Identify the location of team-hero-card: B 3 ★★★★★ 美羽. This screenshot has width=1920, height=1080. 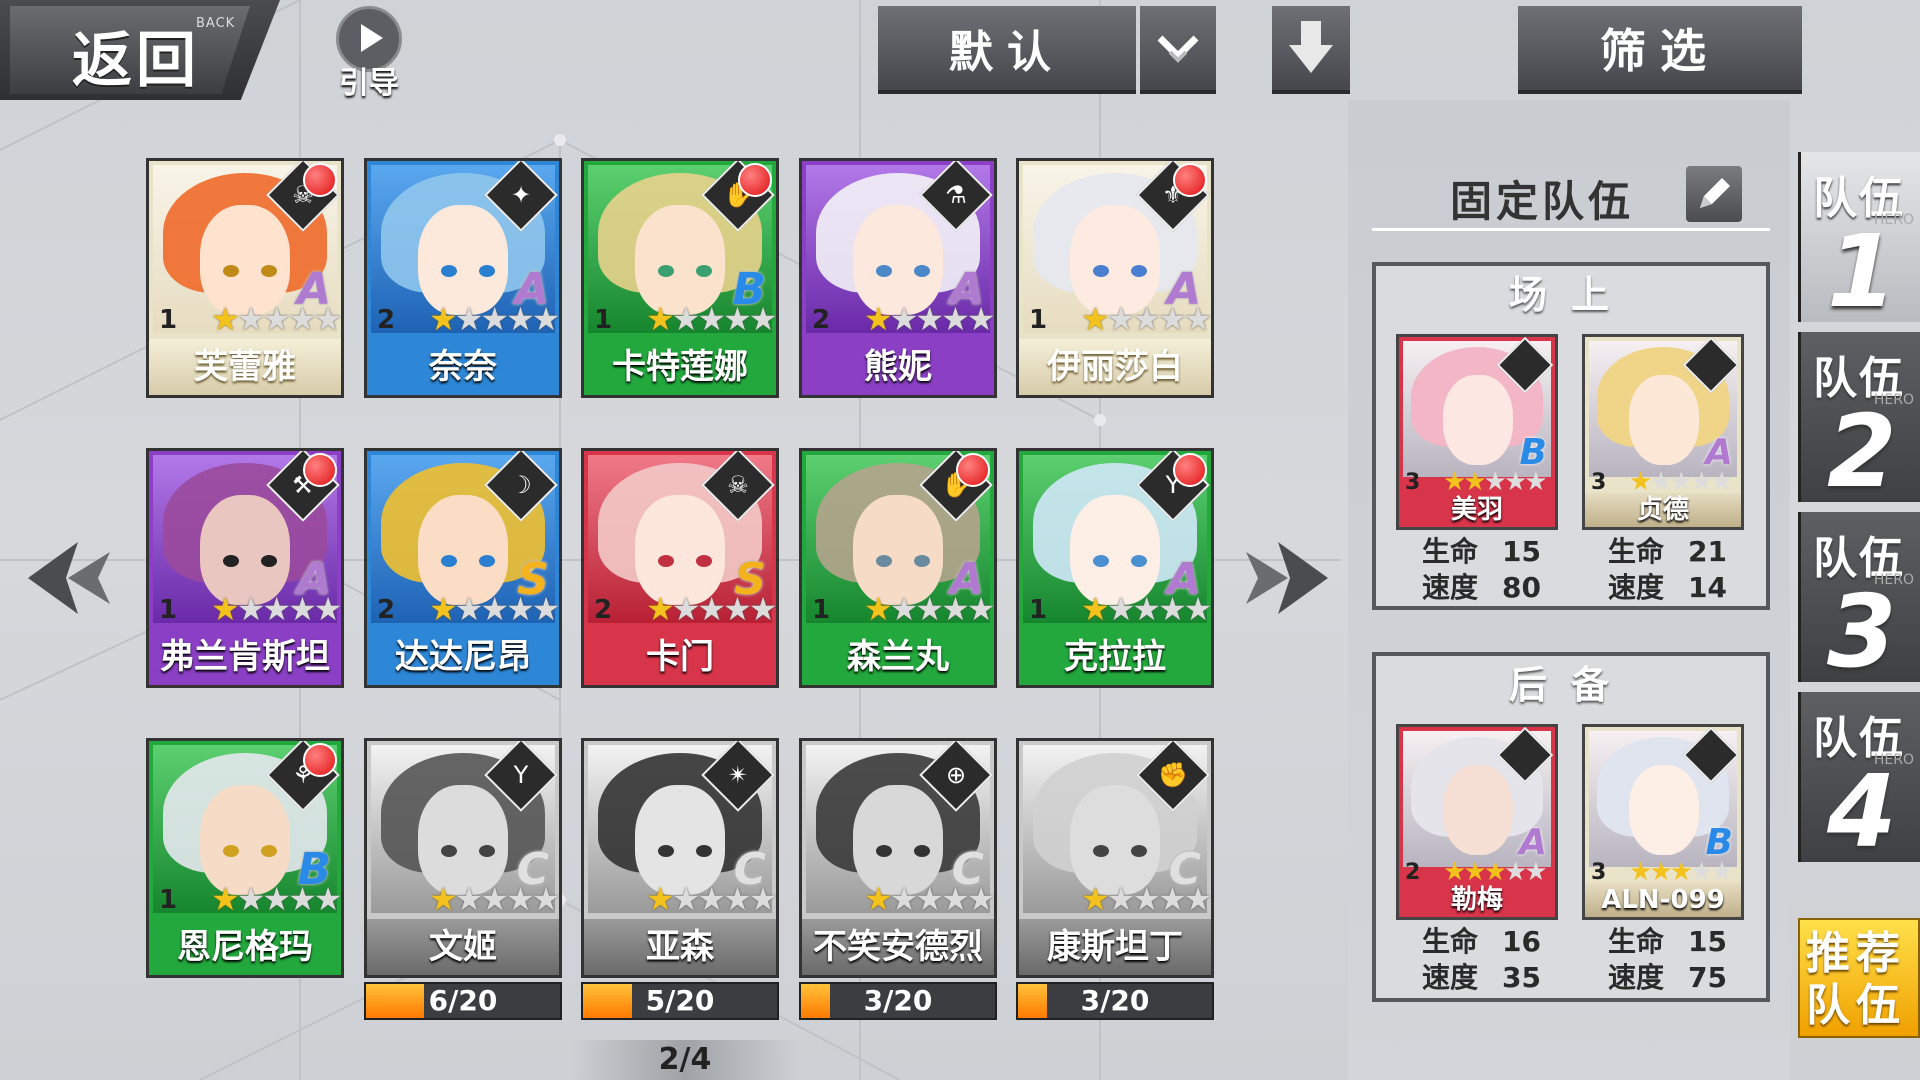
(1477, 432).